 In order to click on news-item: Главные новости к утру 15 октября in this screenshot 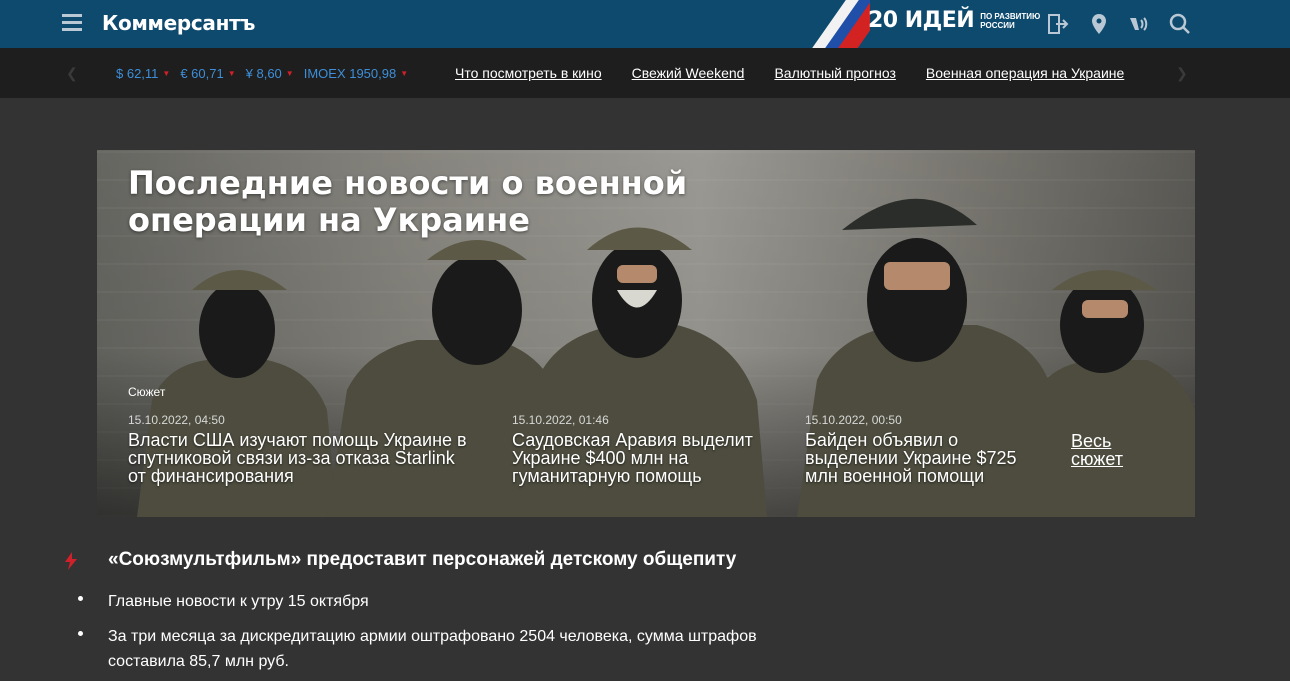, I will do `click(238, 601)`.